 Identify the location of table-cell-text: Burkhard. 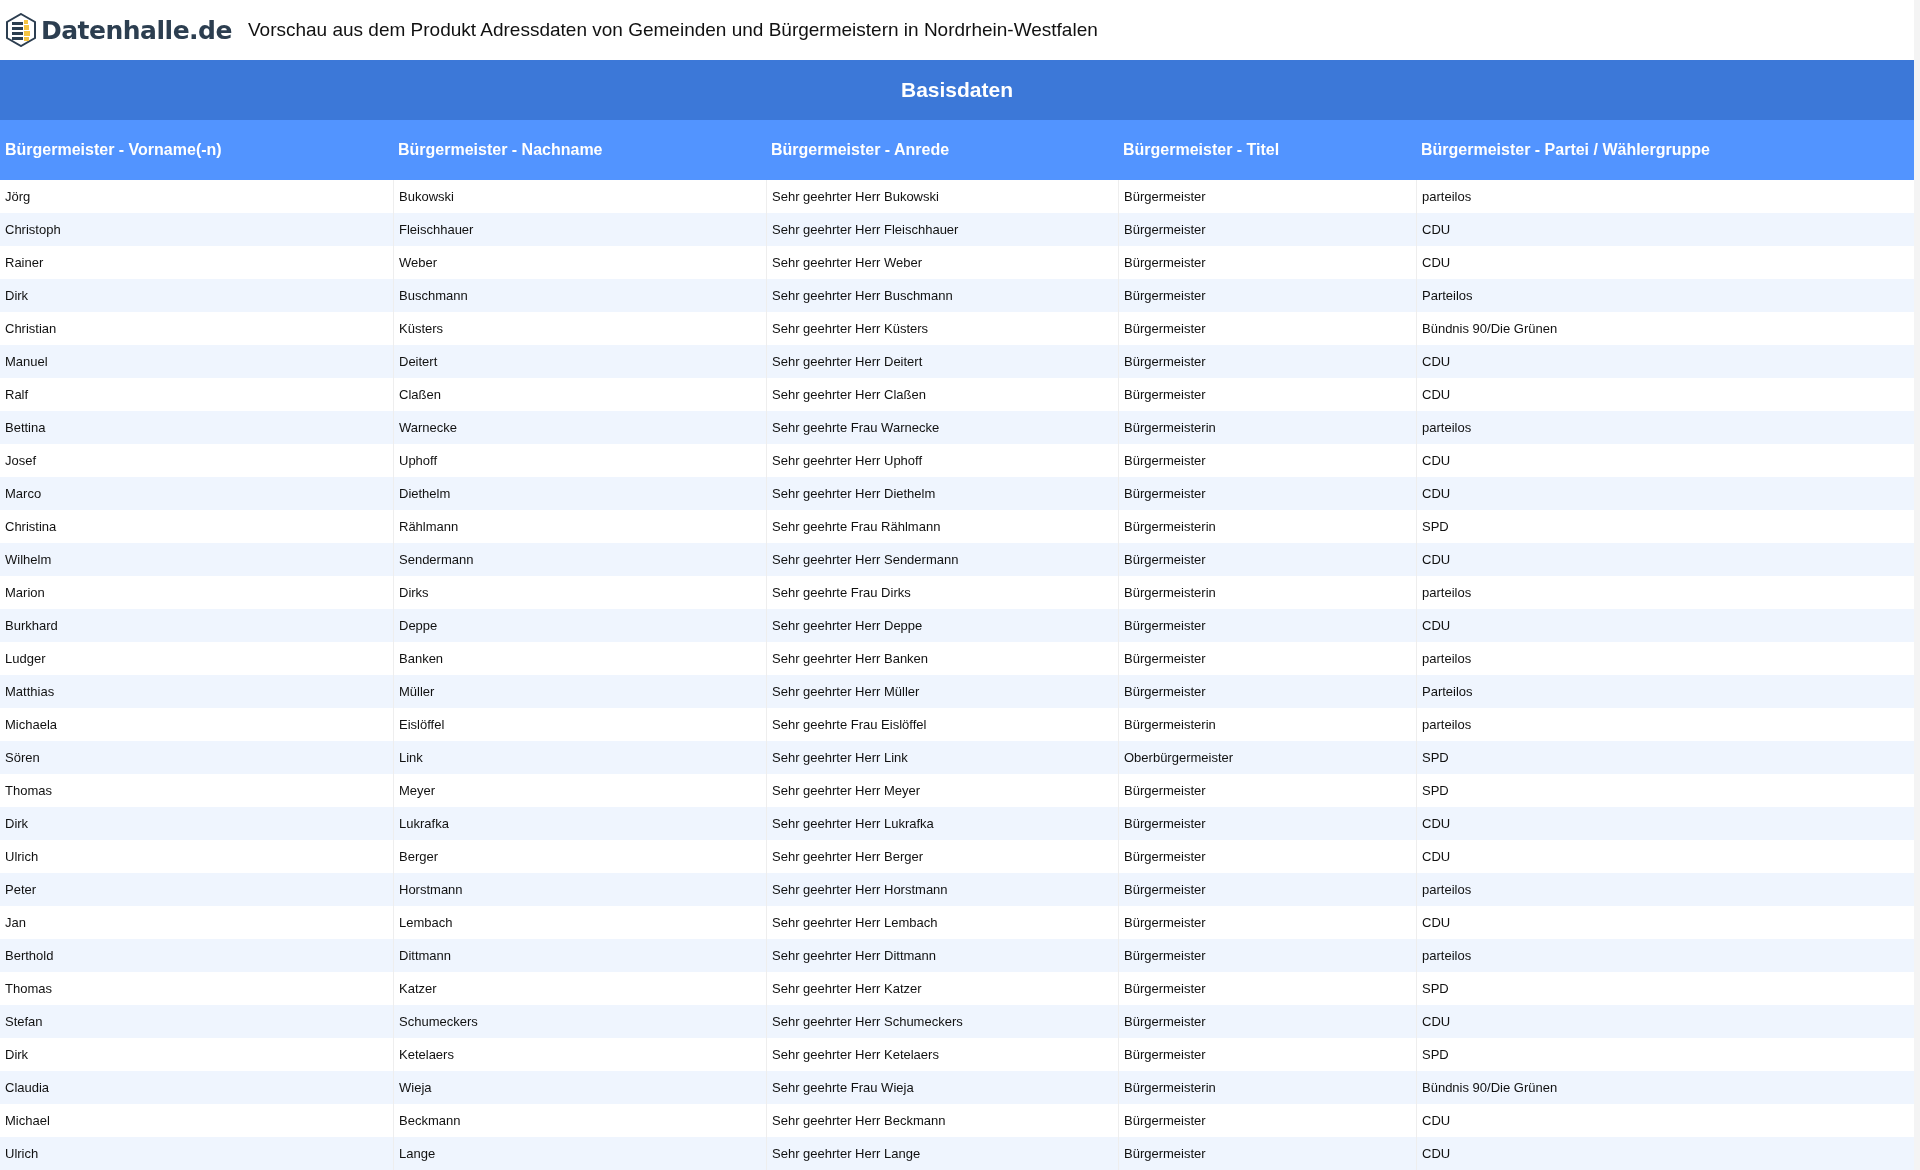
(31, 626).